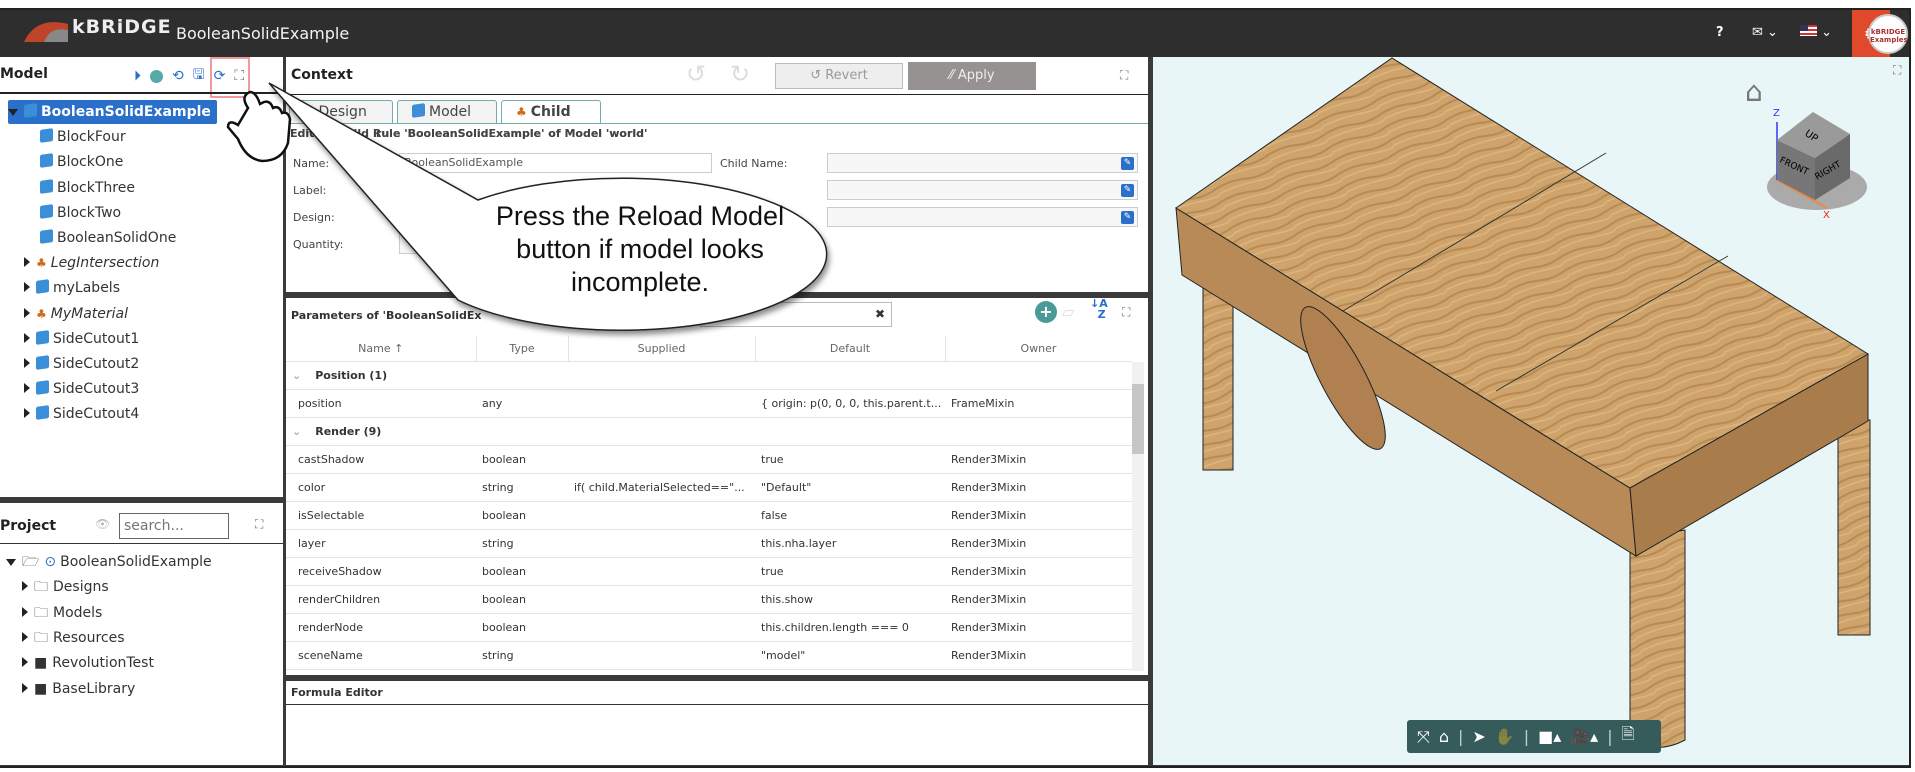  What do you see at coordinates (982, 190) in the screenshot?
I see `field-2: ✎` at bounding box center [982, 190].